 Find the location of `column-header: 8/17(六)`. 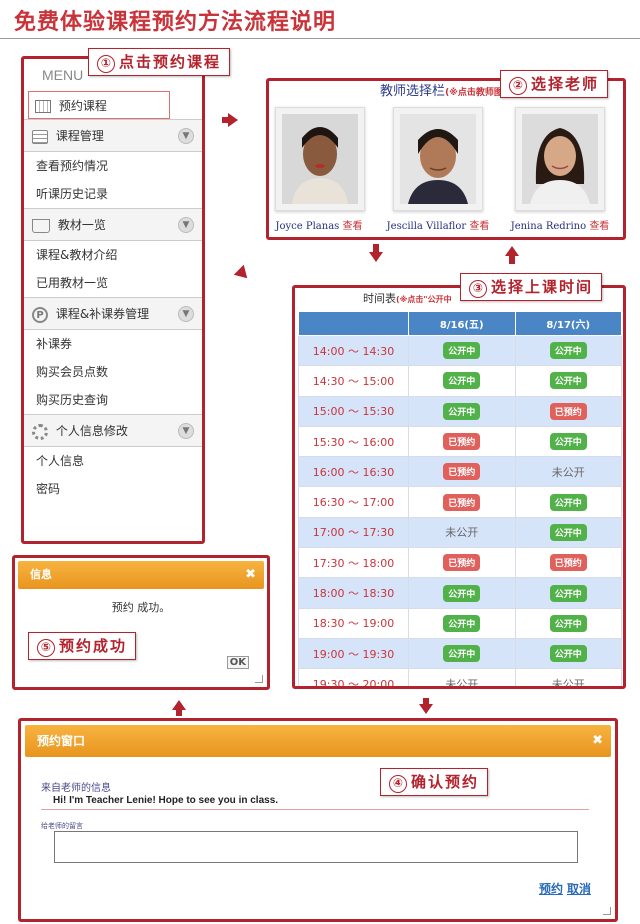

column-header: 8/17(六) is located at coordinates (568, 323).